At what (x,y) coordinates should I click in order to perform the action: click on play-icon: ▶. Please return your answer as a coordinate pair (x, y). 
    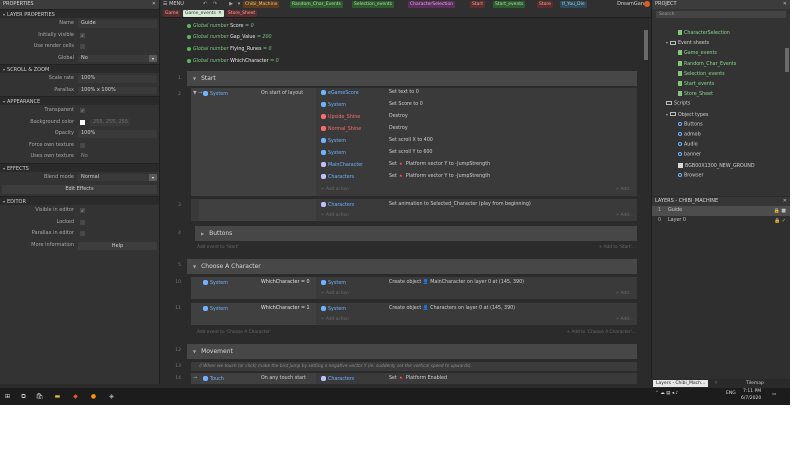
    Looking at the image, I should click on (231, 4).